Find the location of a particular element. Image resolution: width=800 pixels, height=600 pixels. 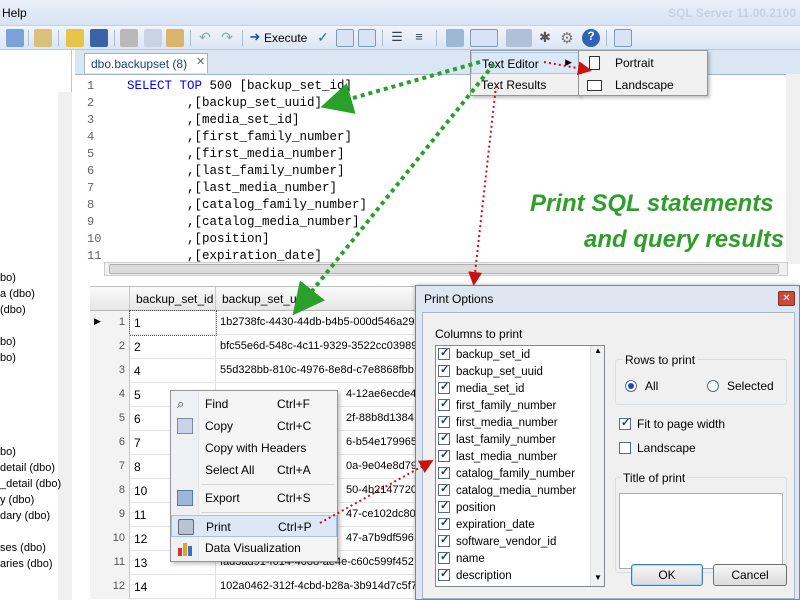

column-checkbox: catalog_media_number is located at coordinates (507, 491).